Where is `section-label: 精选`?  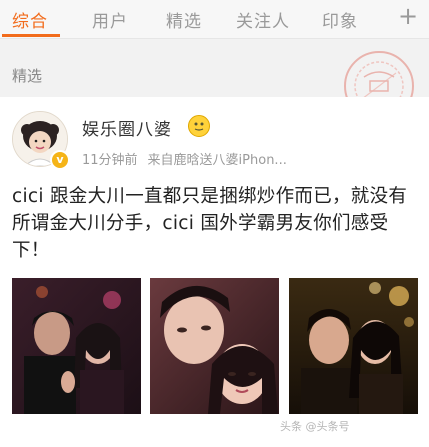
section-label: 精选 is located at coordinates (27, 76).